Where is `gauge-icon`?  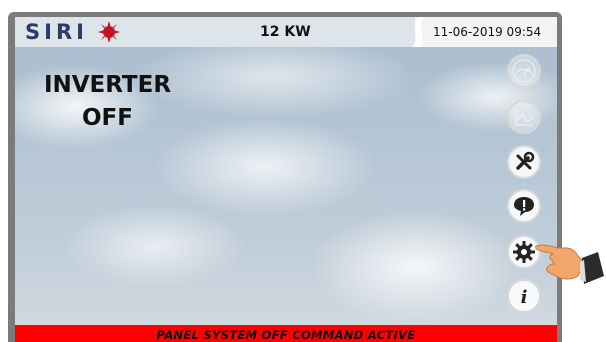 gauge-icon is located at coordinates (524, 71).